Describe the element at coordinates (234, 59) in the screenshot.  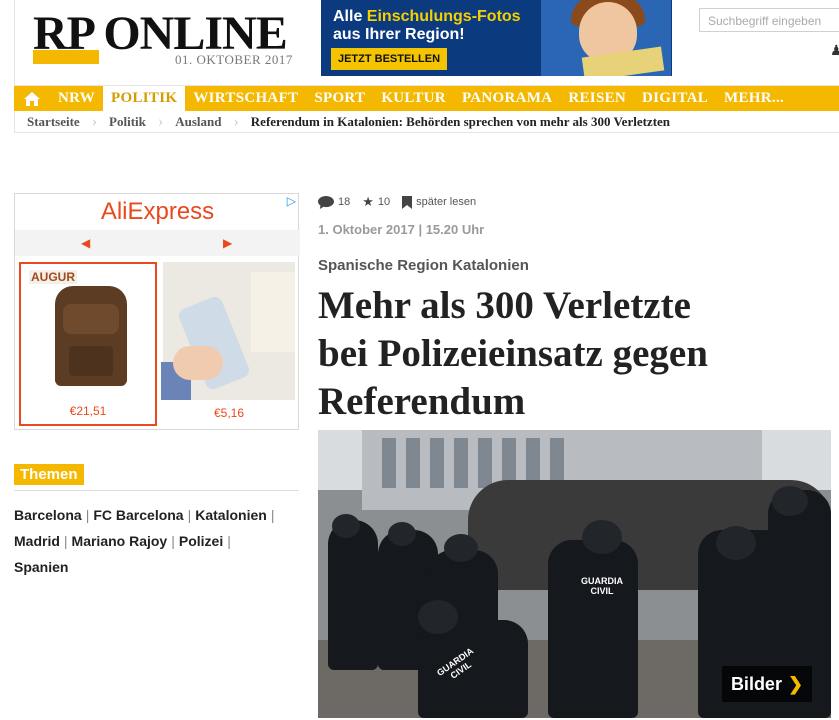
I see `header-date: 01. OKTOBER 2017` at that location.